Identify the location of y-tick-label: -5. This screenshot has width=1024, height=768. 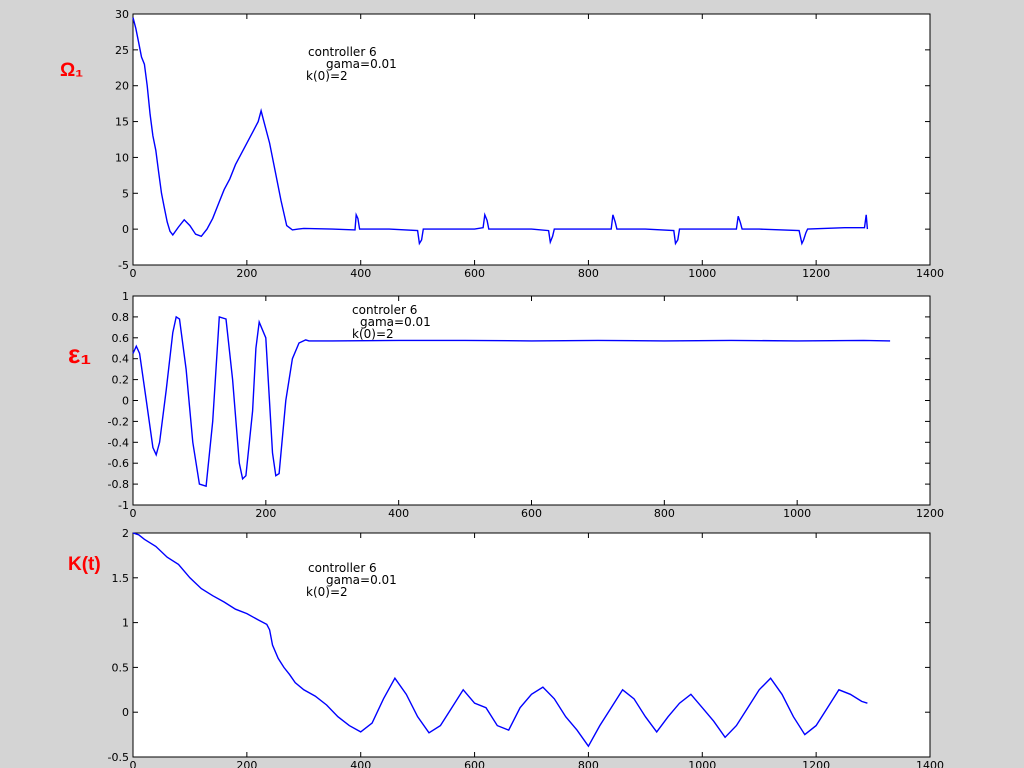
(123, 265).